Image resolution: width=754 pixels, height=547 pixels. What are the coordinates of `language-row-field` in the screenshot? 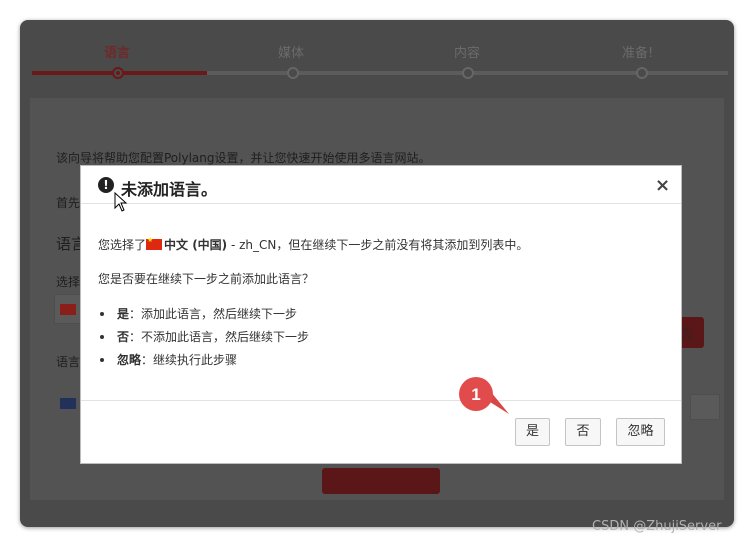 It's located at (705, 407).